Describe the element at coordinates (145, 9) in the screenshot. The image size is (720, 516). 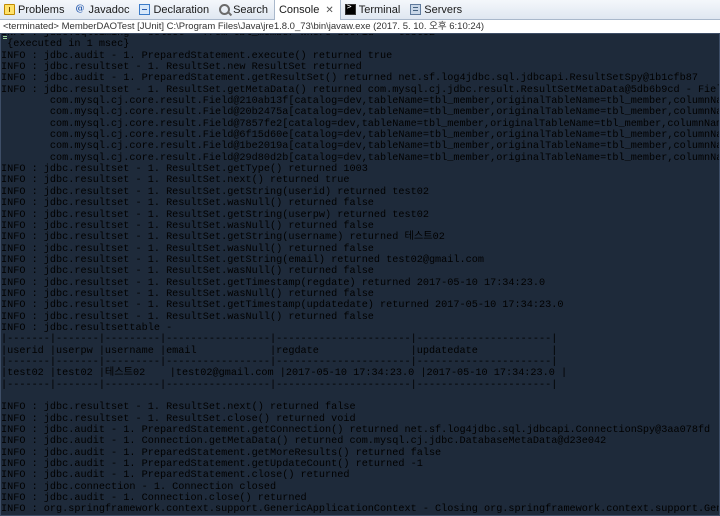
I see `declaration-icon` at that location.